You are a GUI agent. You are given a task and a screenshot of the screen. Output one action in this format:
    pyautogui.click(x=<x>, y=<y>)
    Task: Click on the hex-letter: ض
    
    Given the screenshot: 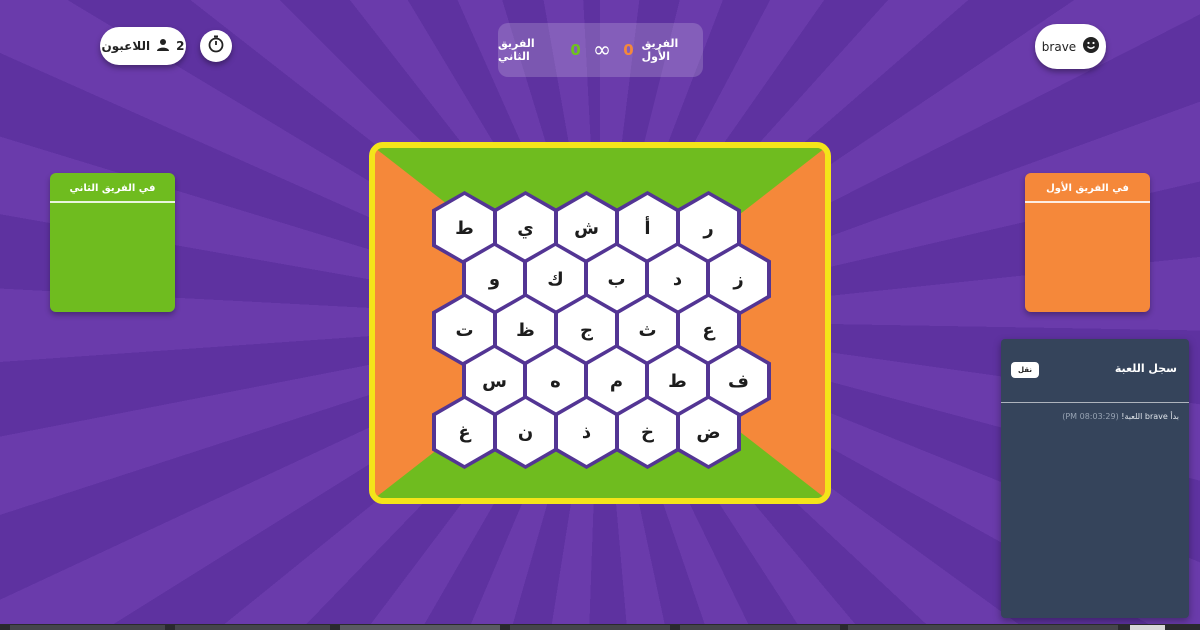 What is the action you would take?
    pyautogui.click(x=708, y=432)
    